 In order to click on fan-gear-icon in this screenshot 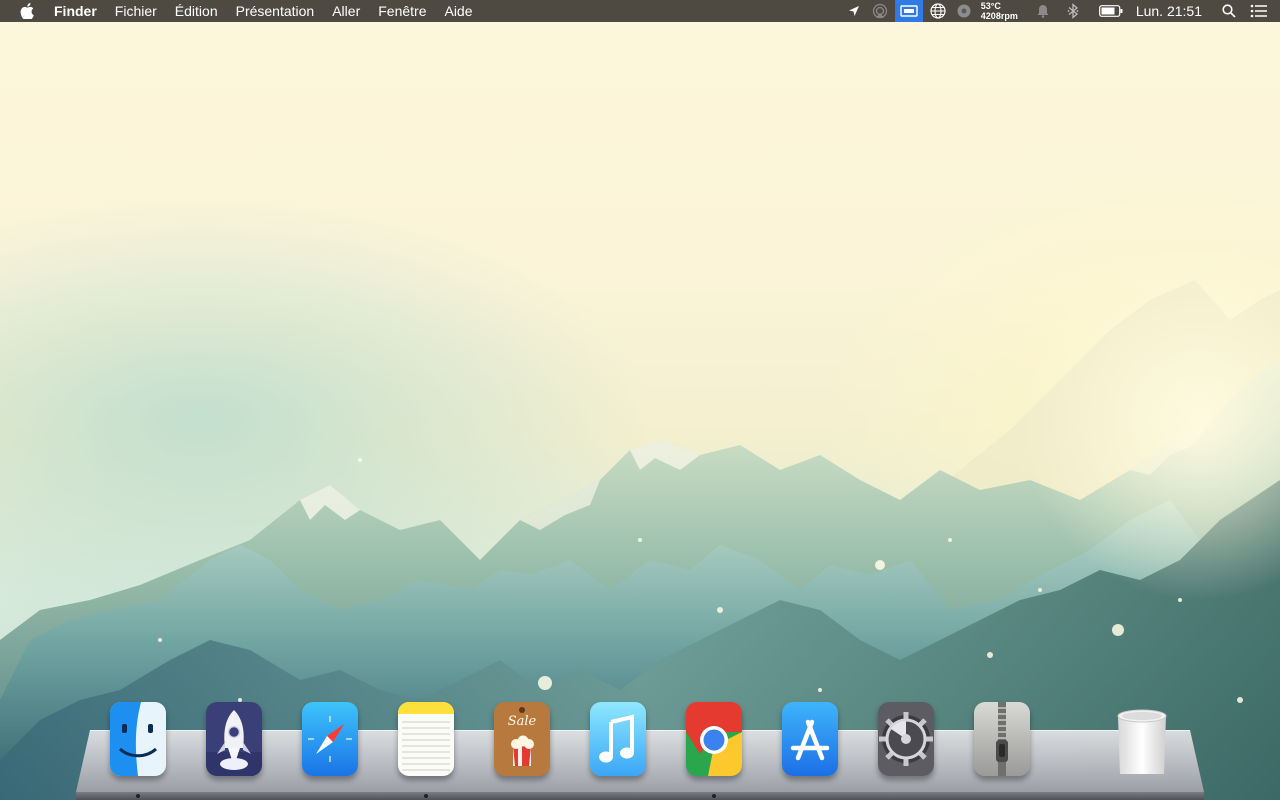, I will do `click(964, 11)`.